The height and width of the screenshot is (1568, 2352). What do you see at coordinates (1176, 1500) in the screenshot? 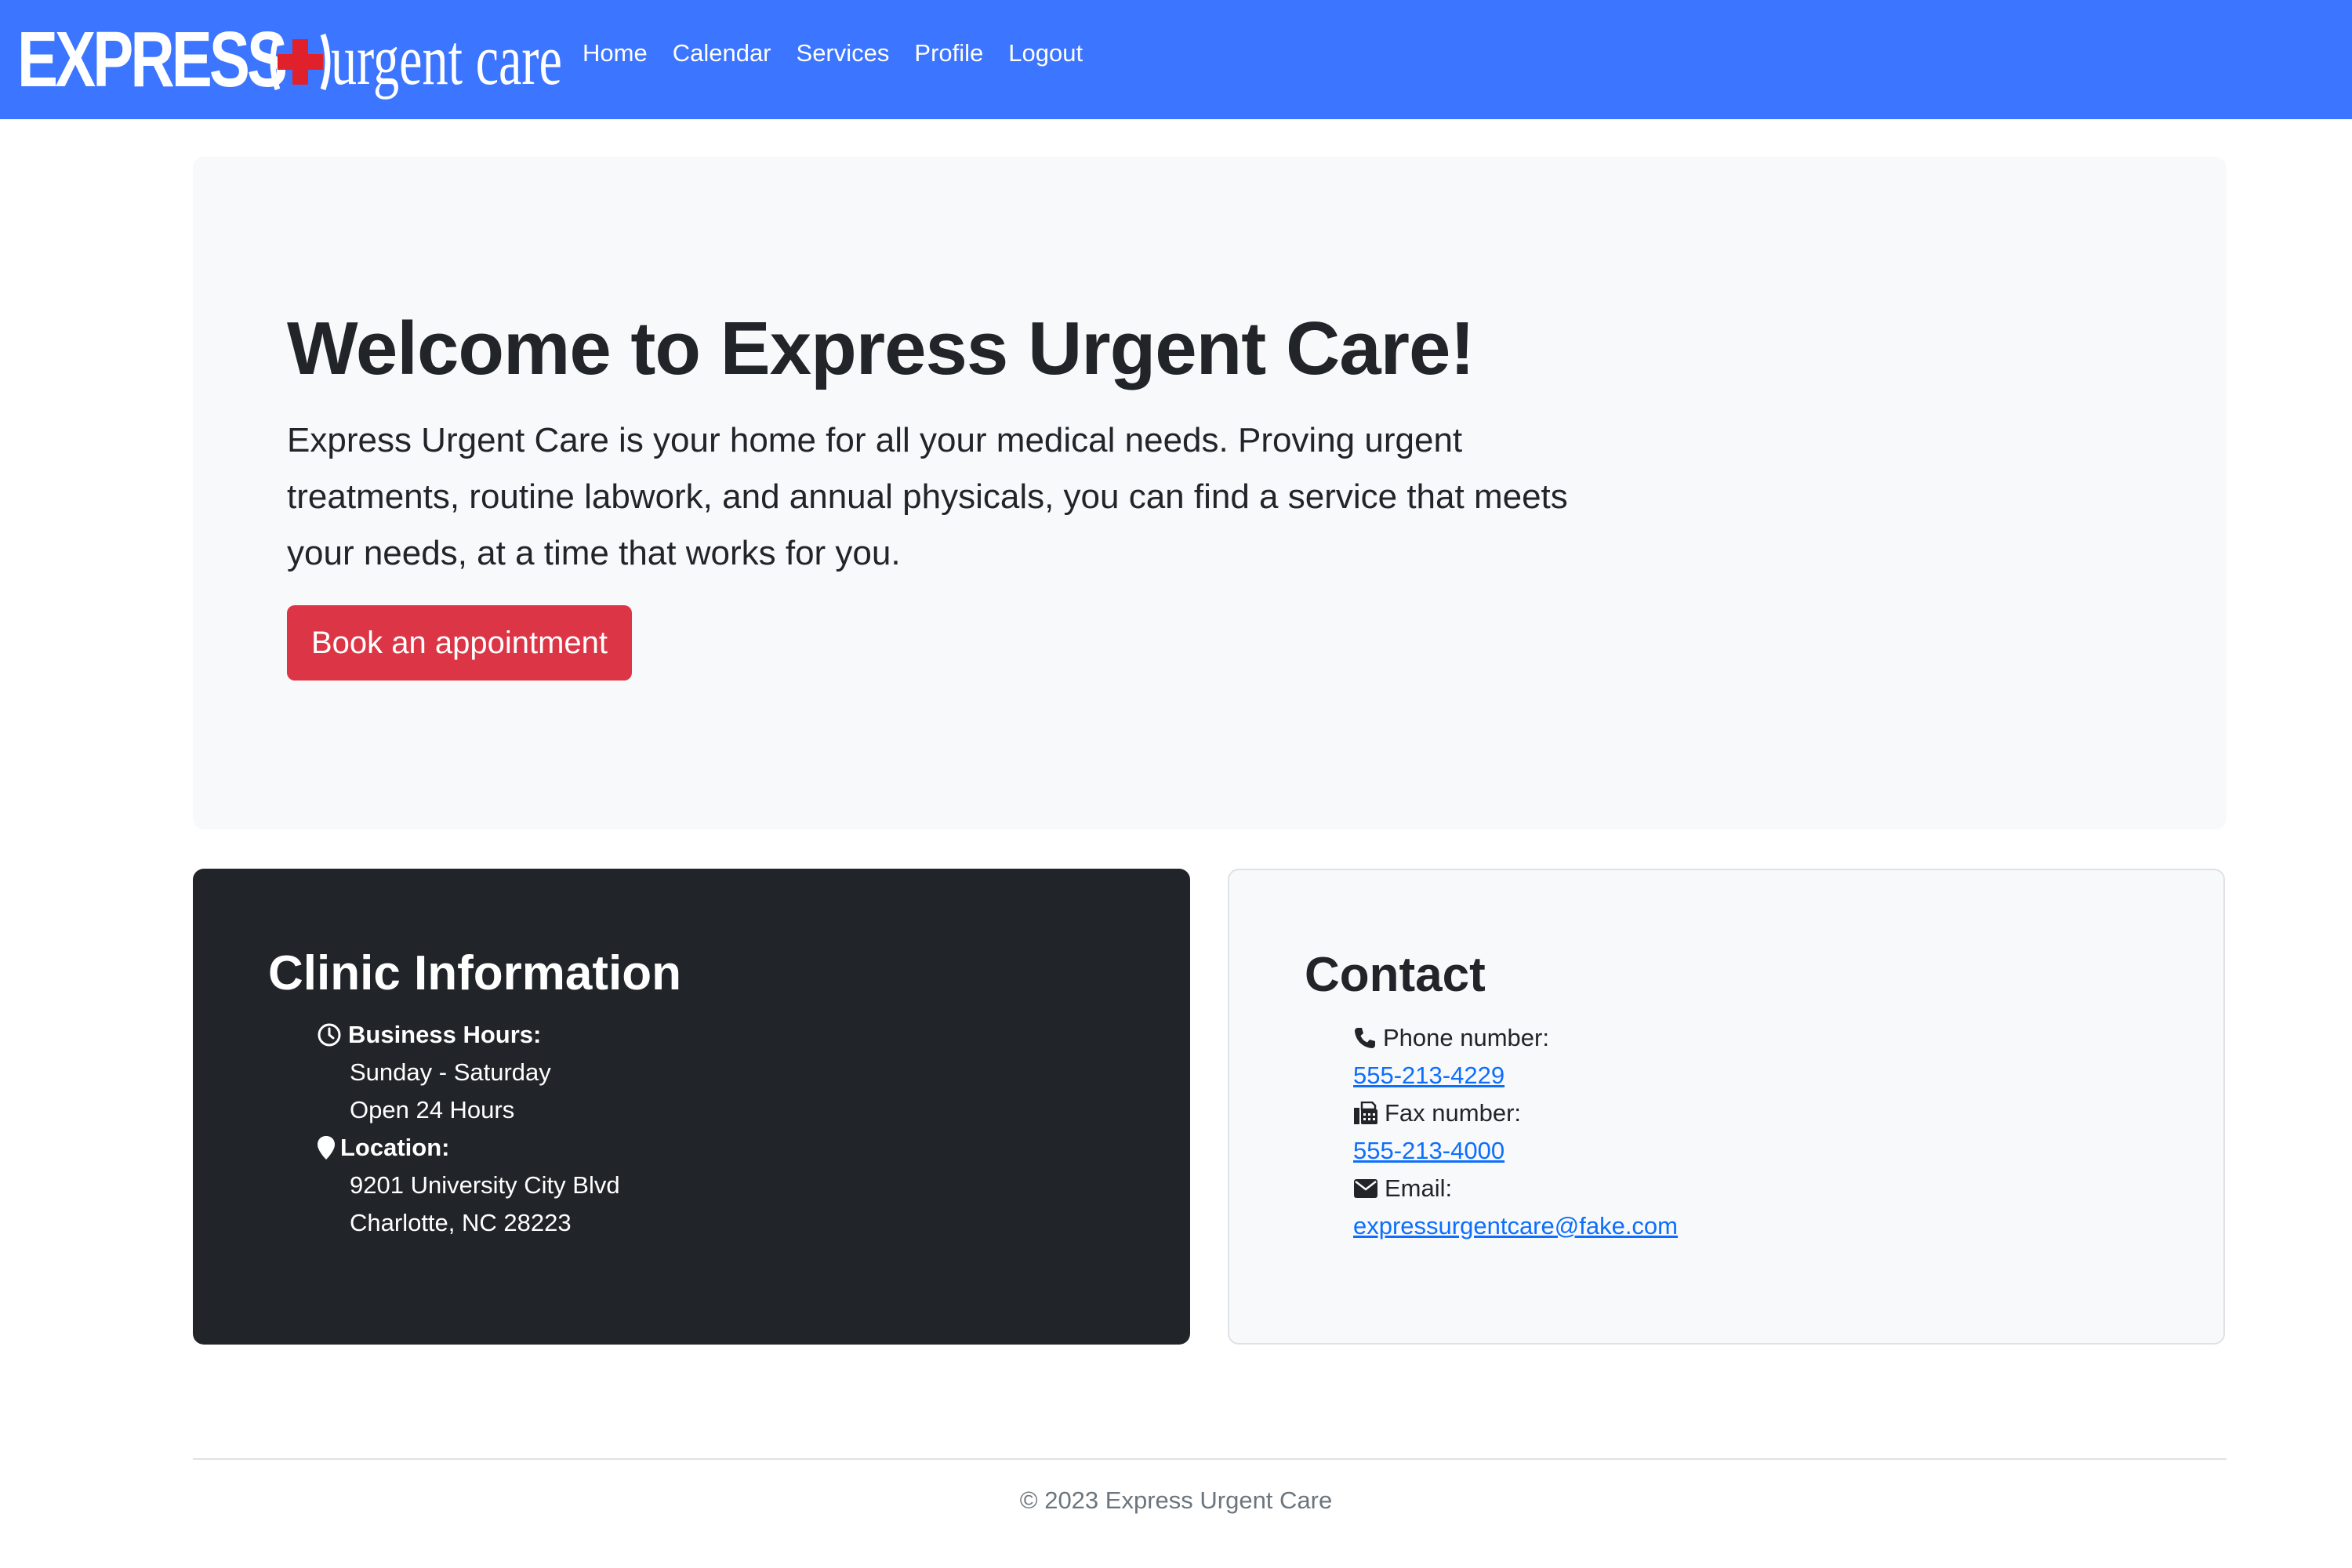
I see `footer-copyright: © 2023 Express Urgent Care` at bounding box center [1176, 1500].